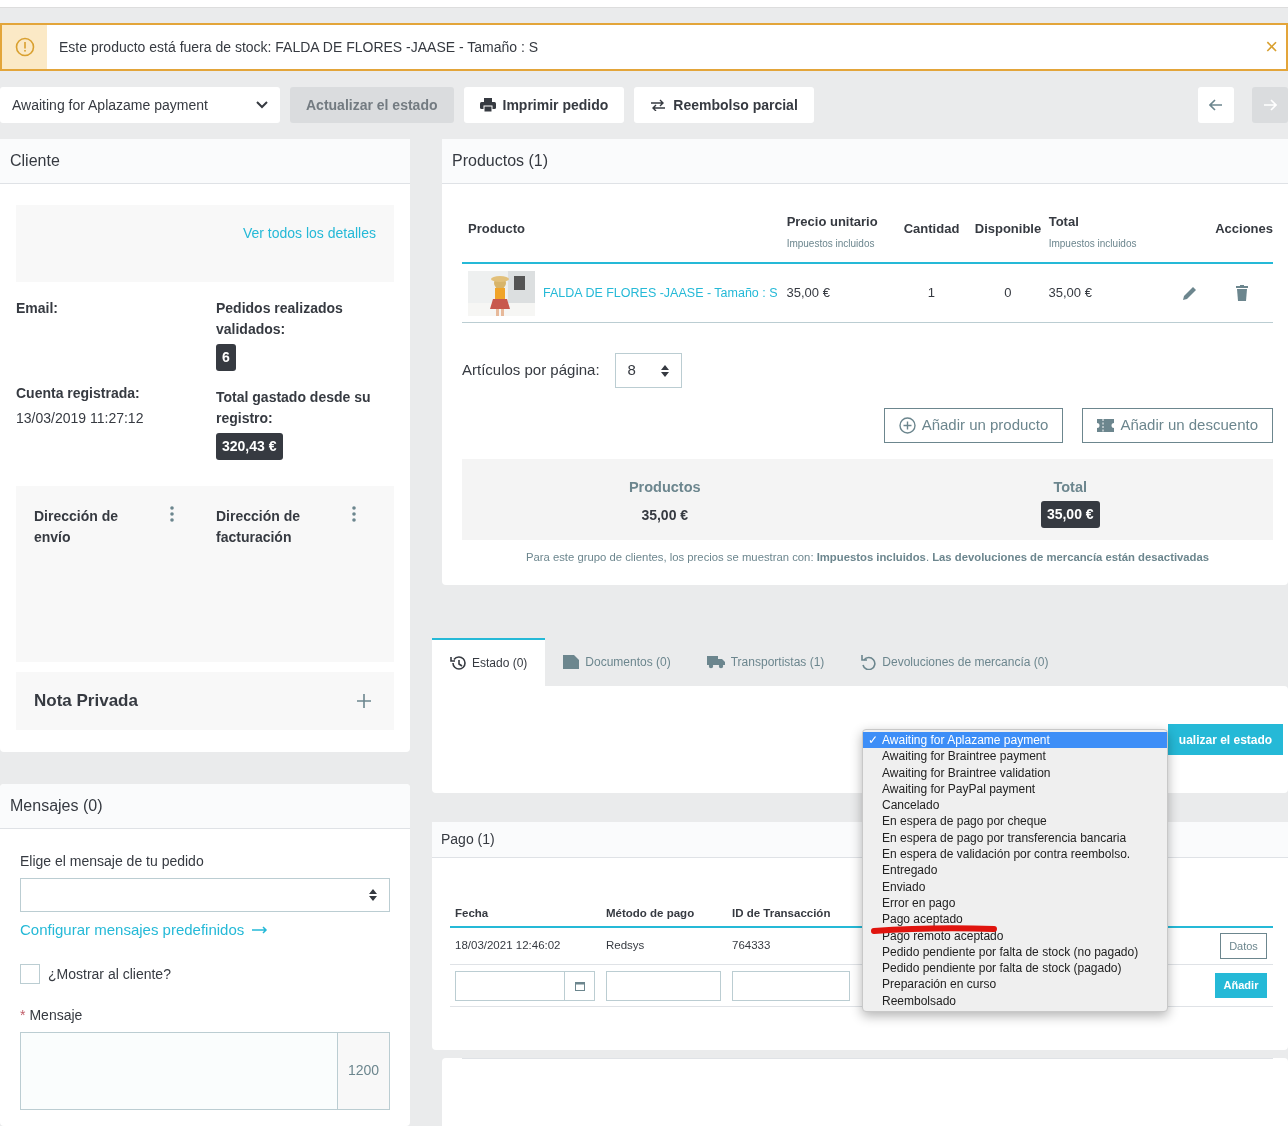  Describe the element at coordinates (571, 662) in the screenshot. I see `document-icon` at that location.